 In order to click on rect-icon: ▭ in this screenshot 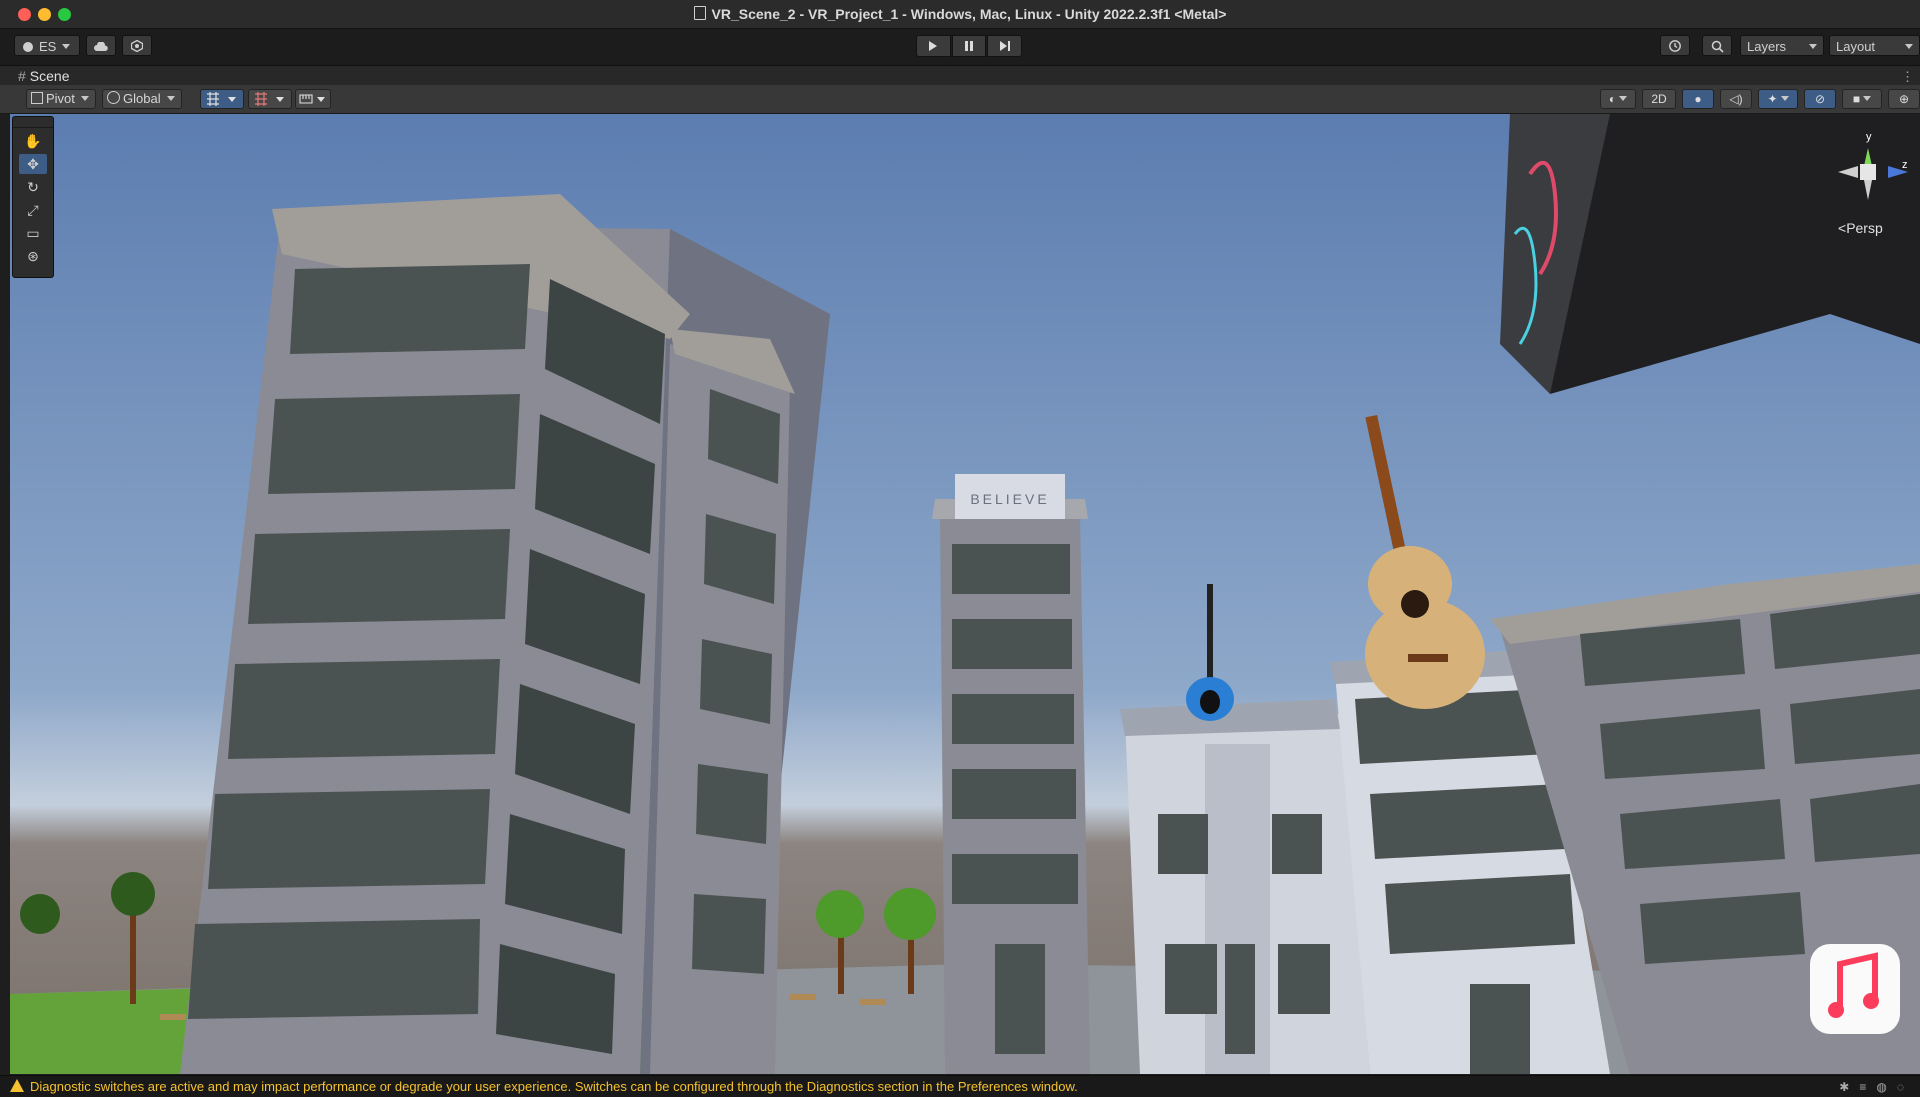, I will do `click(33, 233)`.